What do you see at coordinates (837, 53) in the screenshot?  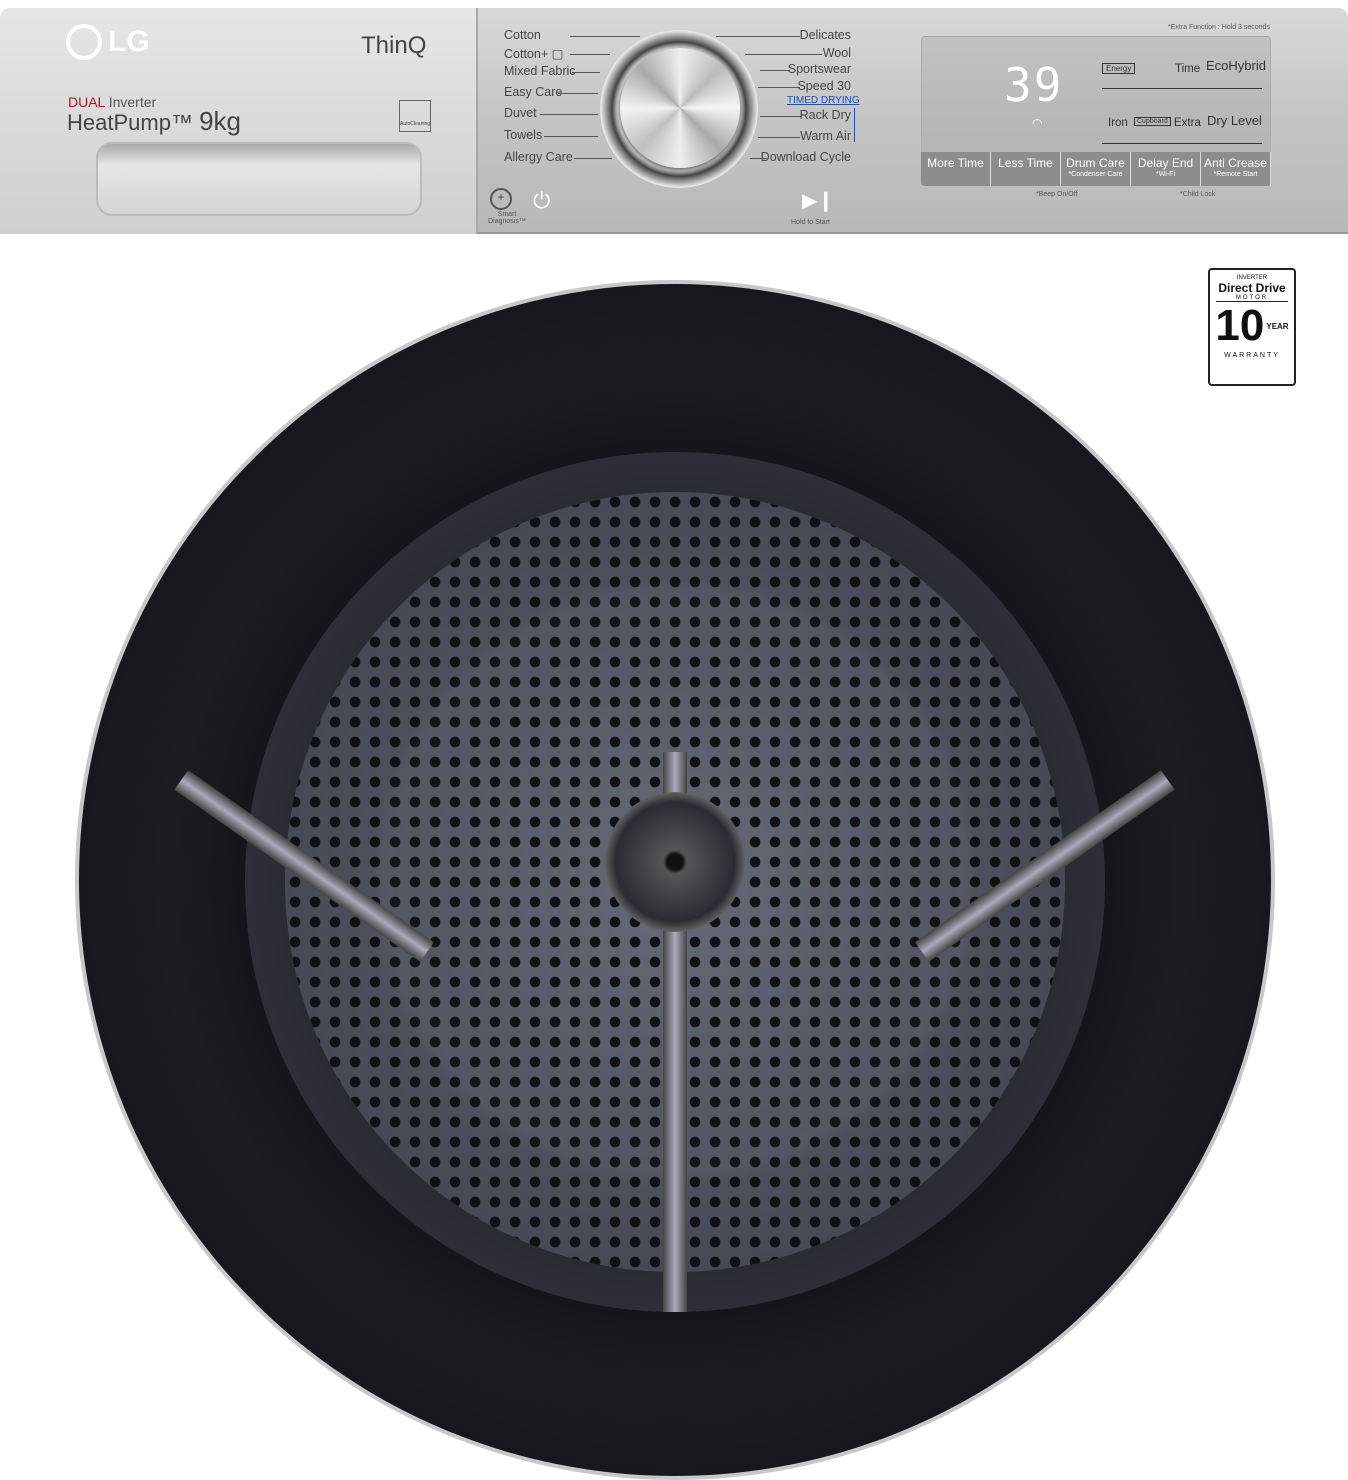 I see `program-r1: Wool` at bounding box center [837, 53].